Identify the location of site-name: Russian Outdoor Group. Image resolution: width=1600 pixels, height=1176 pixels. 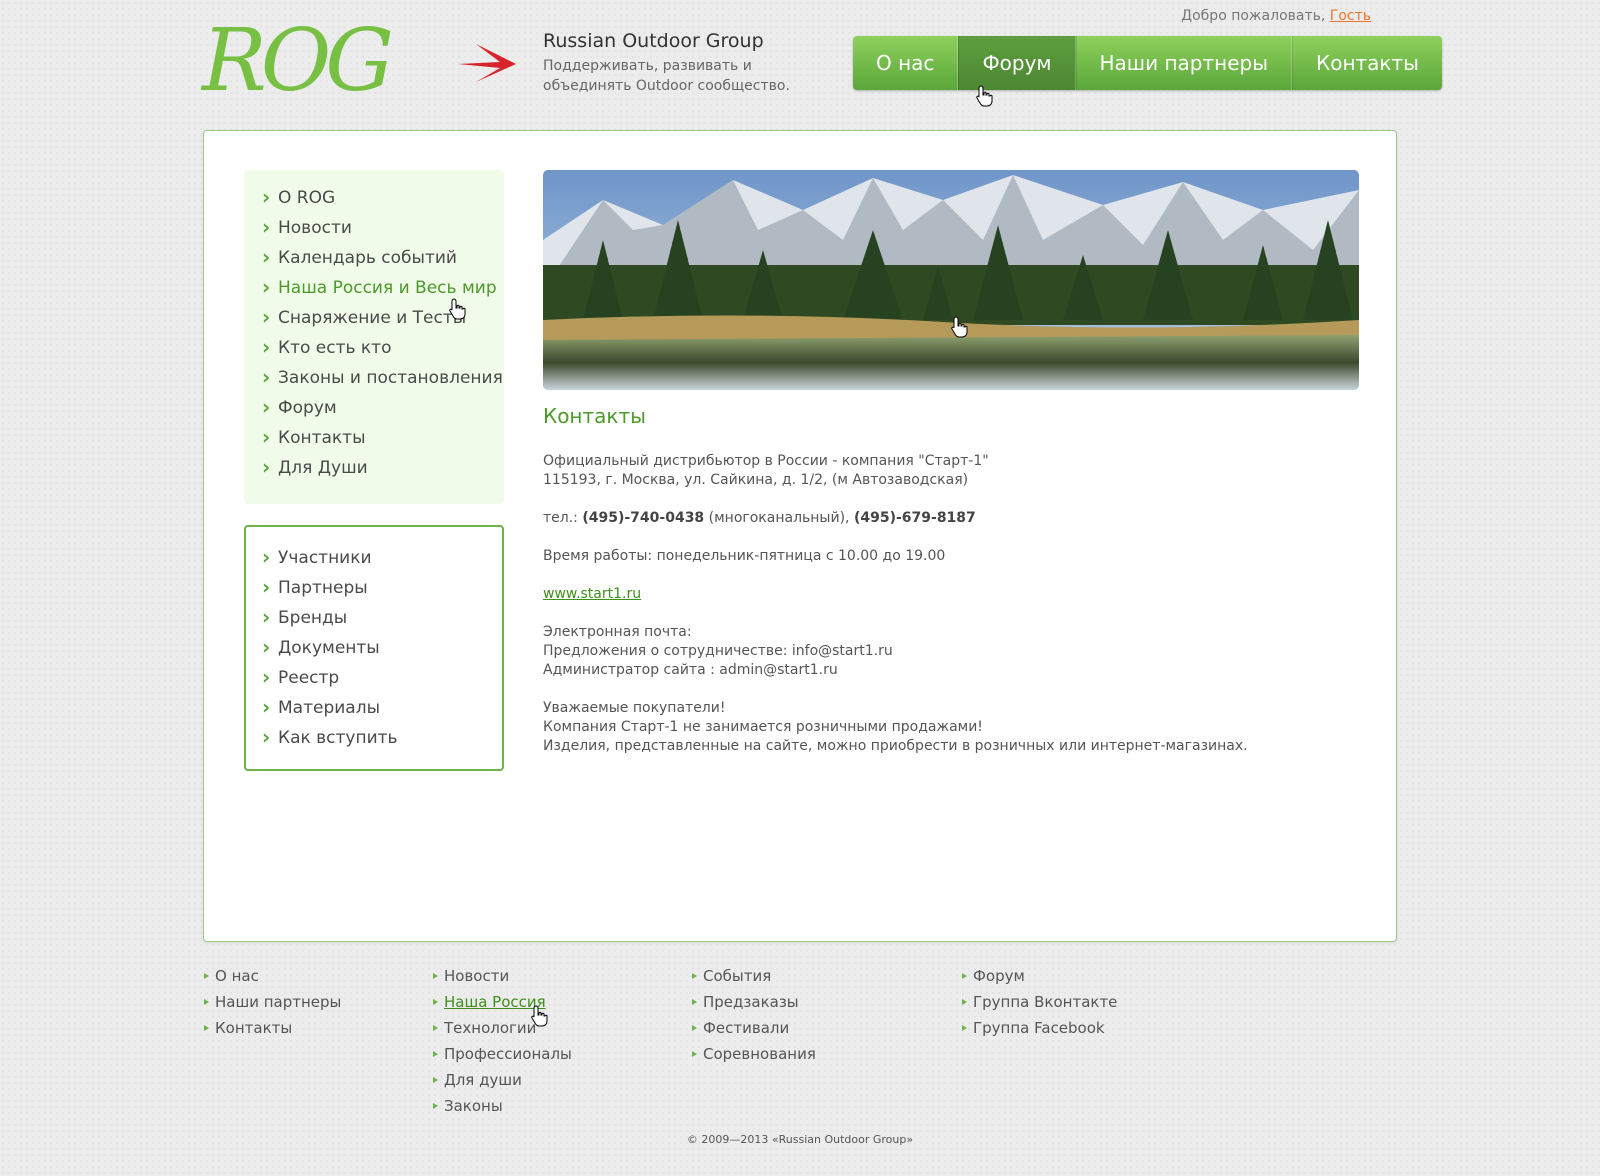
(653, 41).